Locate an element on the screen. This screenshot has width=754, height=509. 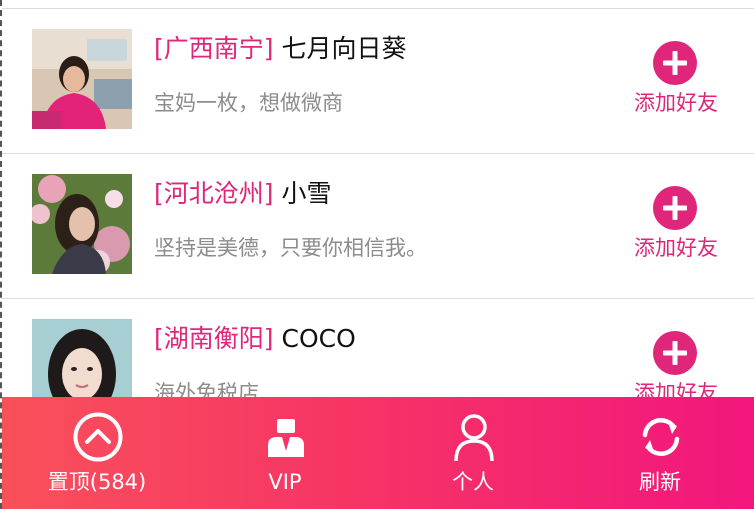
tab-label: VIP is located at coordinates (285, 482).